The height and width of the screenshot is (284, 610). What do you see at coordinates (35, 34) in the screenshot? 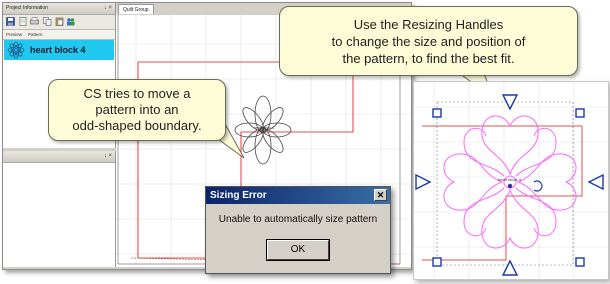
I see `pattern-column-header: Pattern` at bounding box center [35, 34].